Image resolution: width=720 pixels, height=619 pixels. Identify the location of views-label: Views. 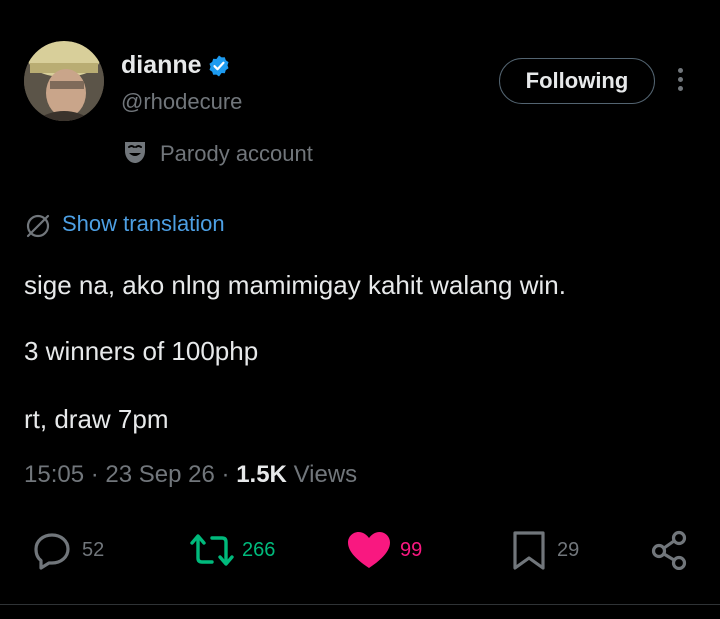
(325, 474).